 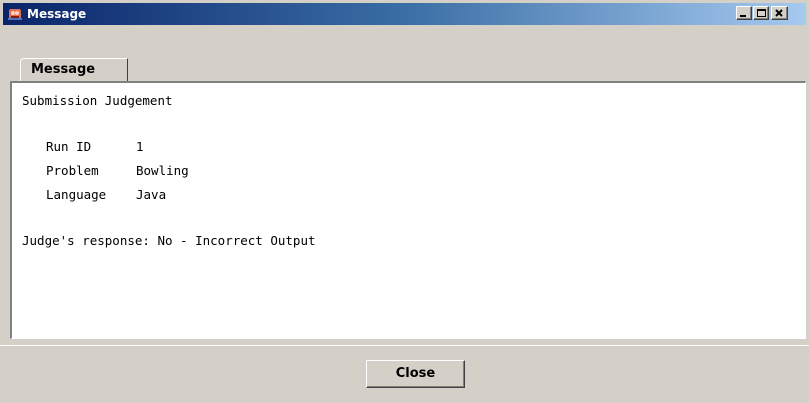 What do you see at coordinates (15, 14) in the screenshot?
I see `java-app-icon` at bounding box center [15, 14].